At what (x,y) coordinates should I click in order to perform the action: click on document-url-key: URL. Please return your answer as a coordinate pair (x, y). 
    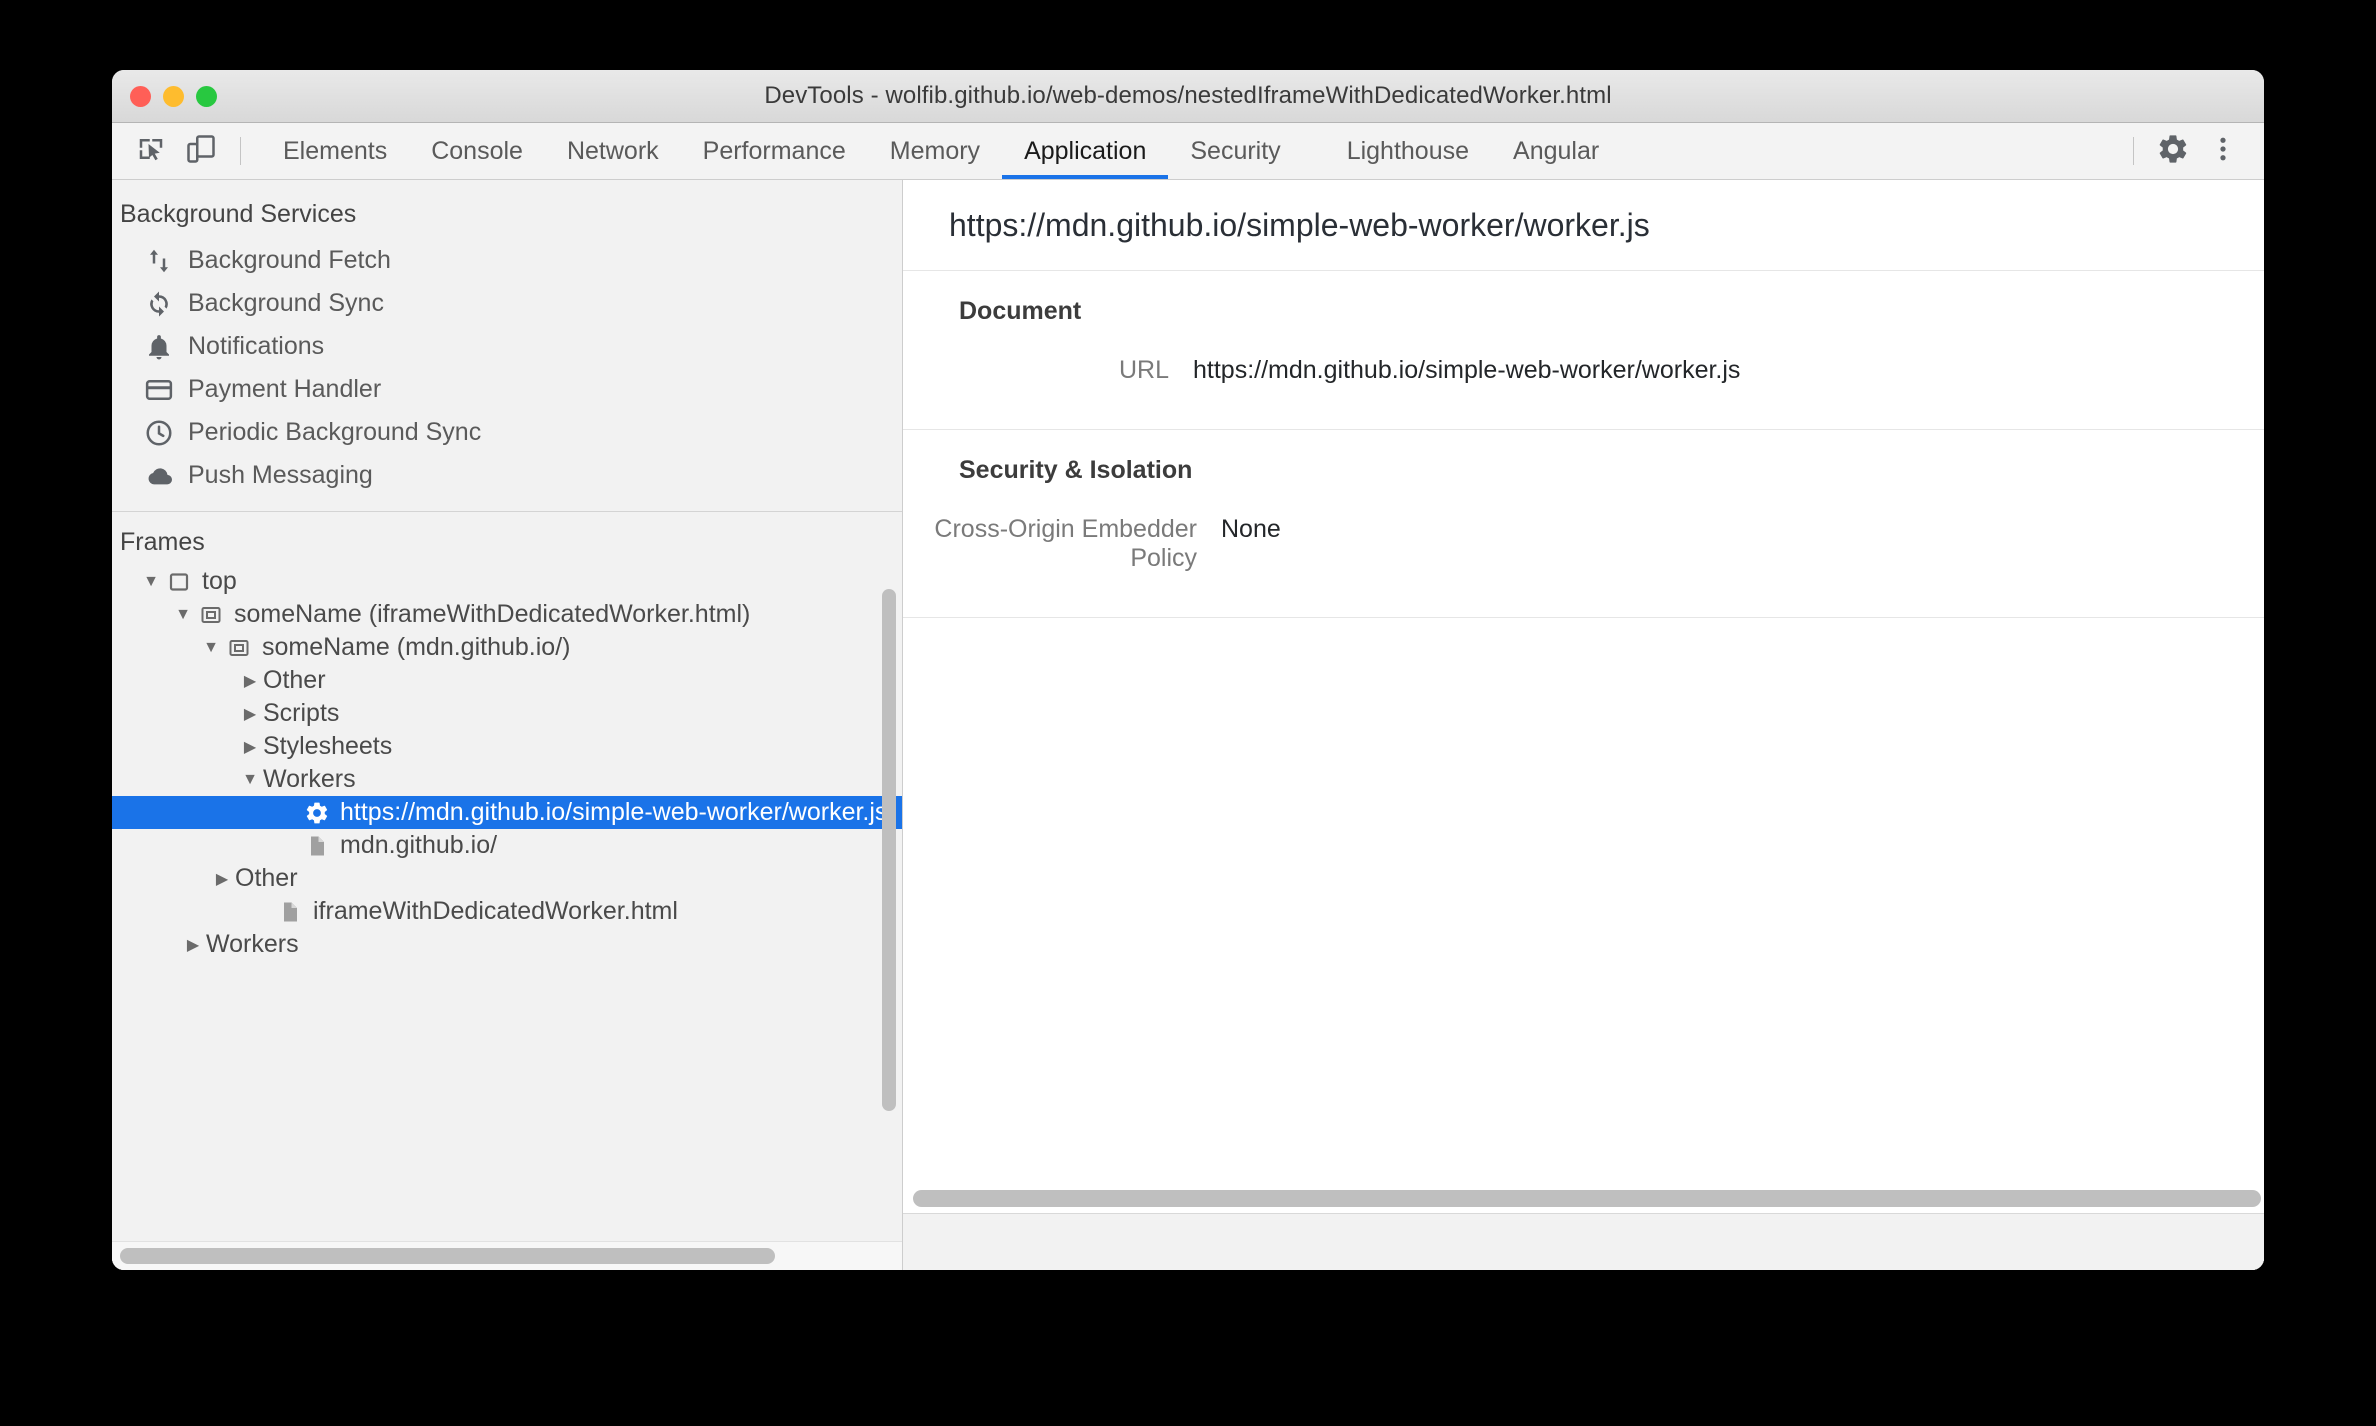
    Looking at the image, I should click on (1143, 370).